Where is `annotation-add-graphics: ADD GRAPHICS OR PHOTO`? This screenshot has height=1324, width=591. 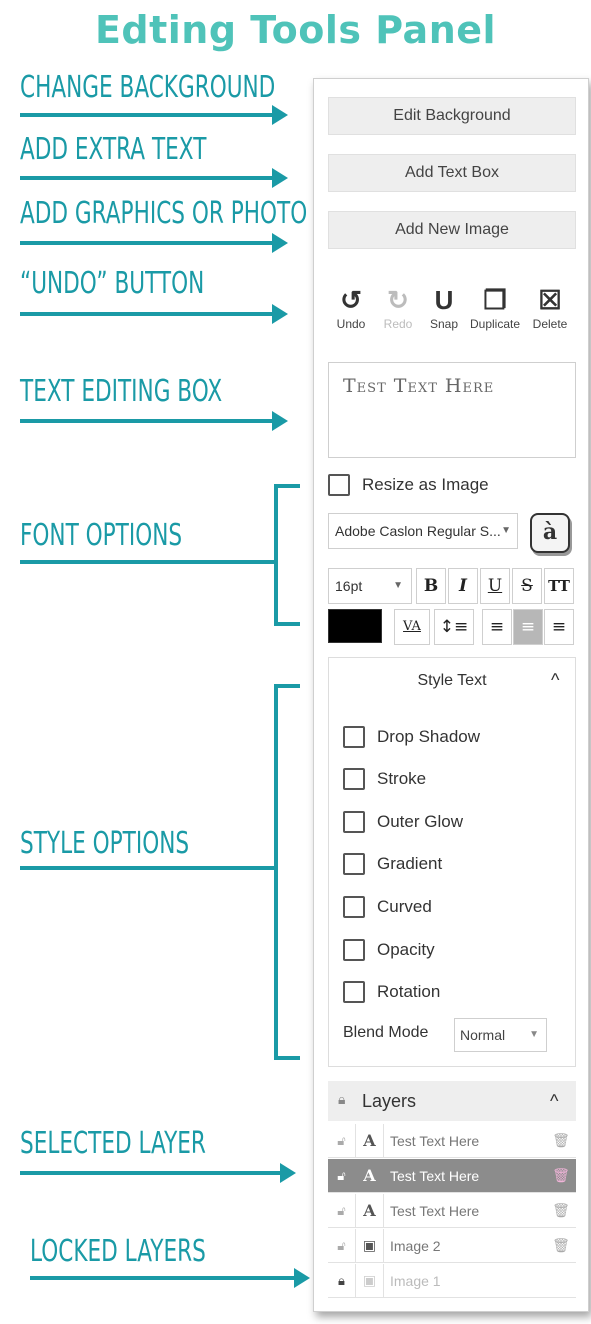 annotation-add-graphics: ADD GRAPHICS OR PHOTO is located at coordinates (164, 213).